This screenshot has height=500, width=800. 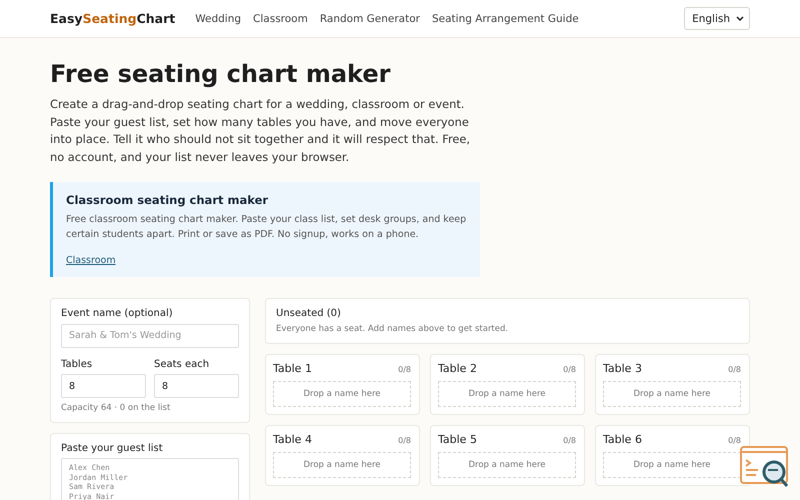 I want to click on intro-paragraph: Create a drag-and-drop seating chart for a wedding, classroom or event. Paste your guest list, set how many tables you have, and move everyone into place. Tell it who should not sit together and it will respect that. Free, no account, and your list never leaves your browser., so click(x=261, y=131).